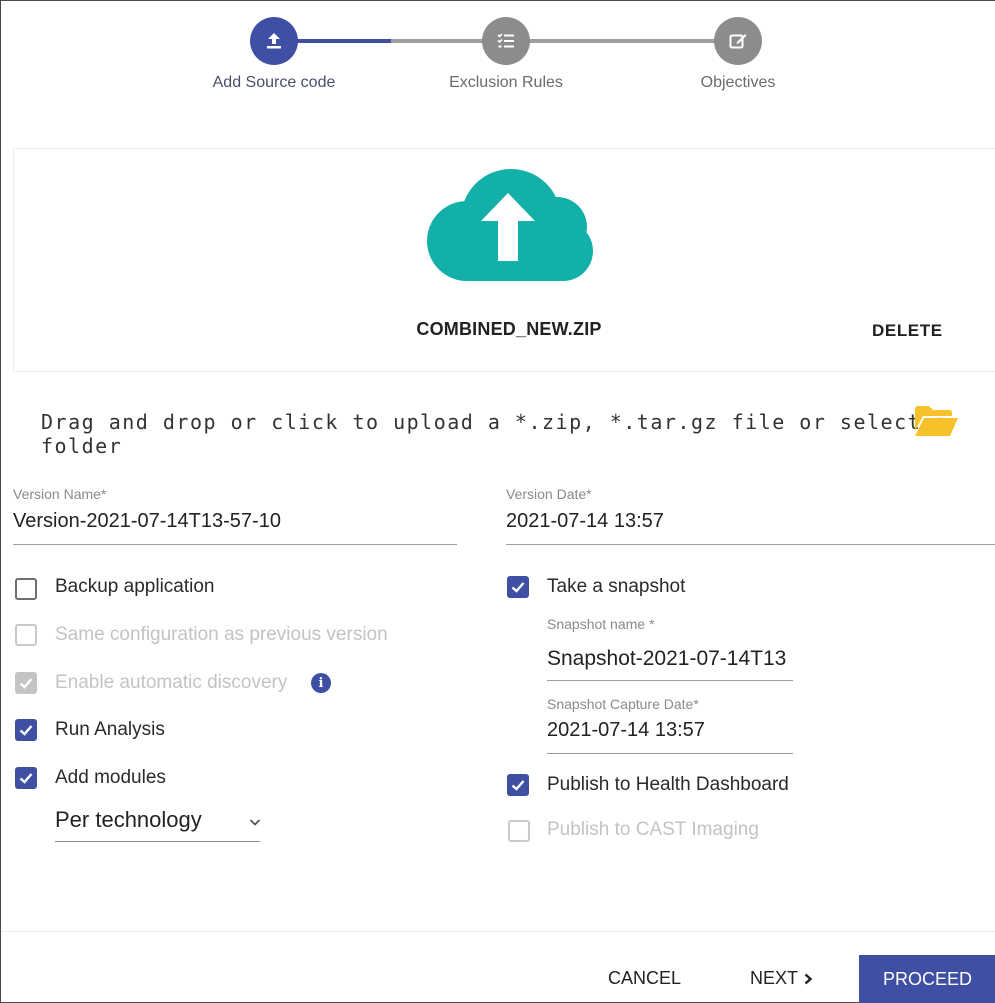  Describe the element at coordinates (110, 778) in the screenshot. I see `add-modules-label: Add modules` at that location.